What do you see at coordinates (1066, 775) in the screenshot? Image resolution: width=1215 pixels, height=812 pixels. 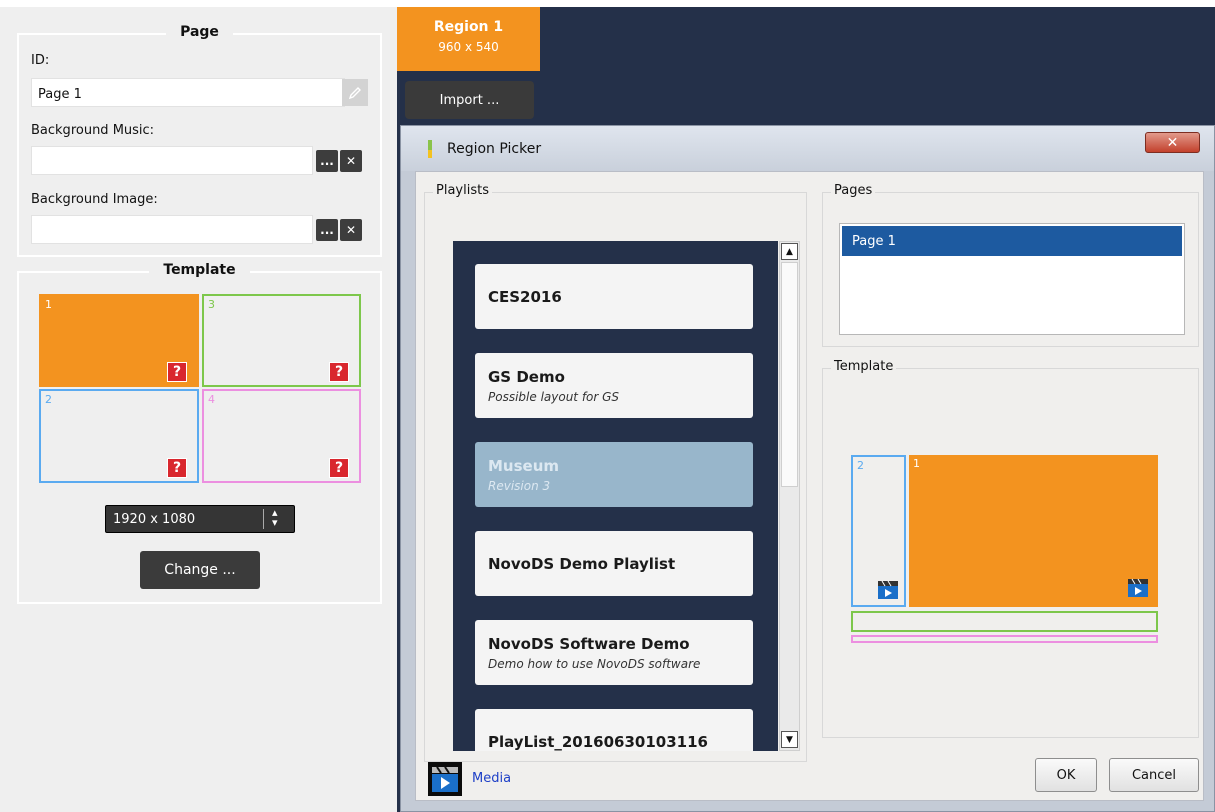 I see `ok-button: OK` at bounding box center [1066, 775].